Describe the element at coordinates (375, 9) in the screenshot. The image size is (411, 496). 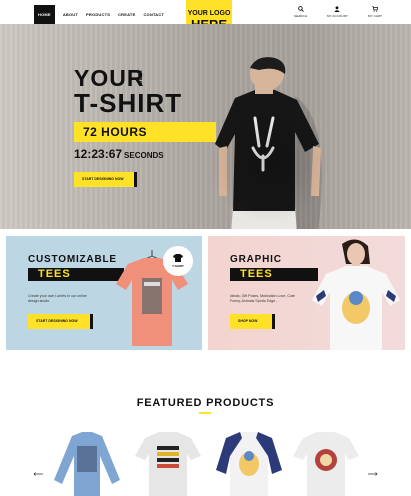
I see `cart-icon` at that location.